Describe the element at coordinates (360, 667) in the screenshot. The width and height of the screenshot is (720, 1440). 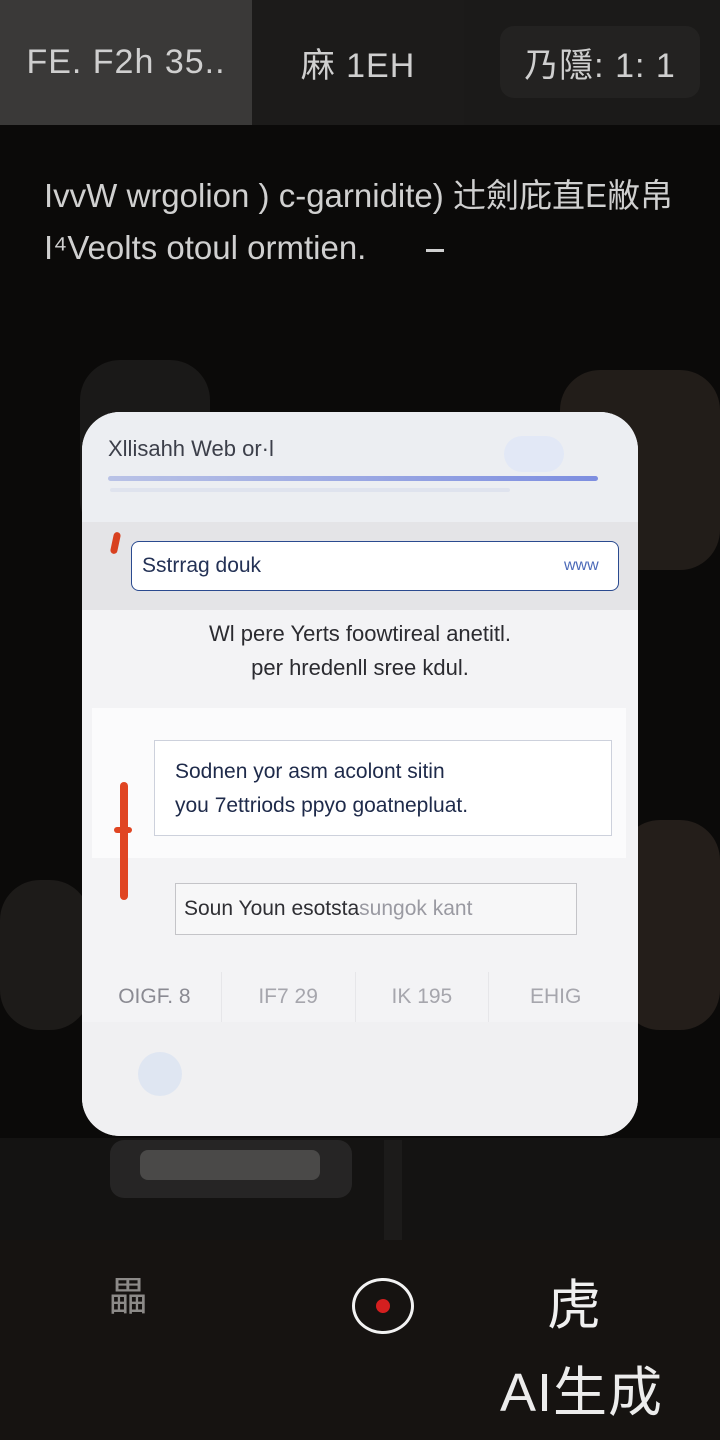
I see `message-line-2: per hredenll sree kdul.` at that location.